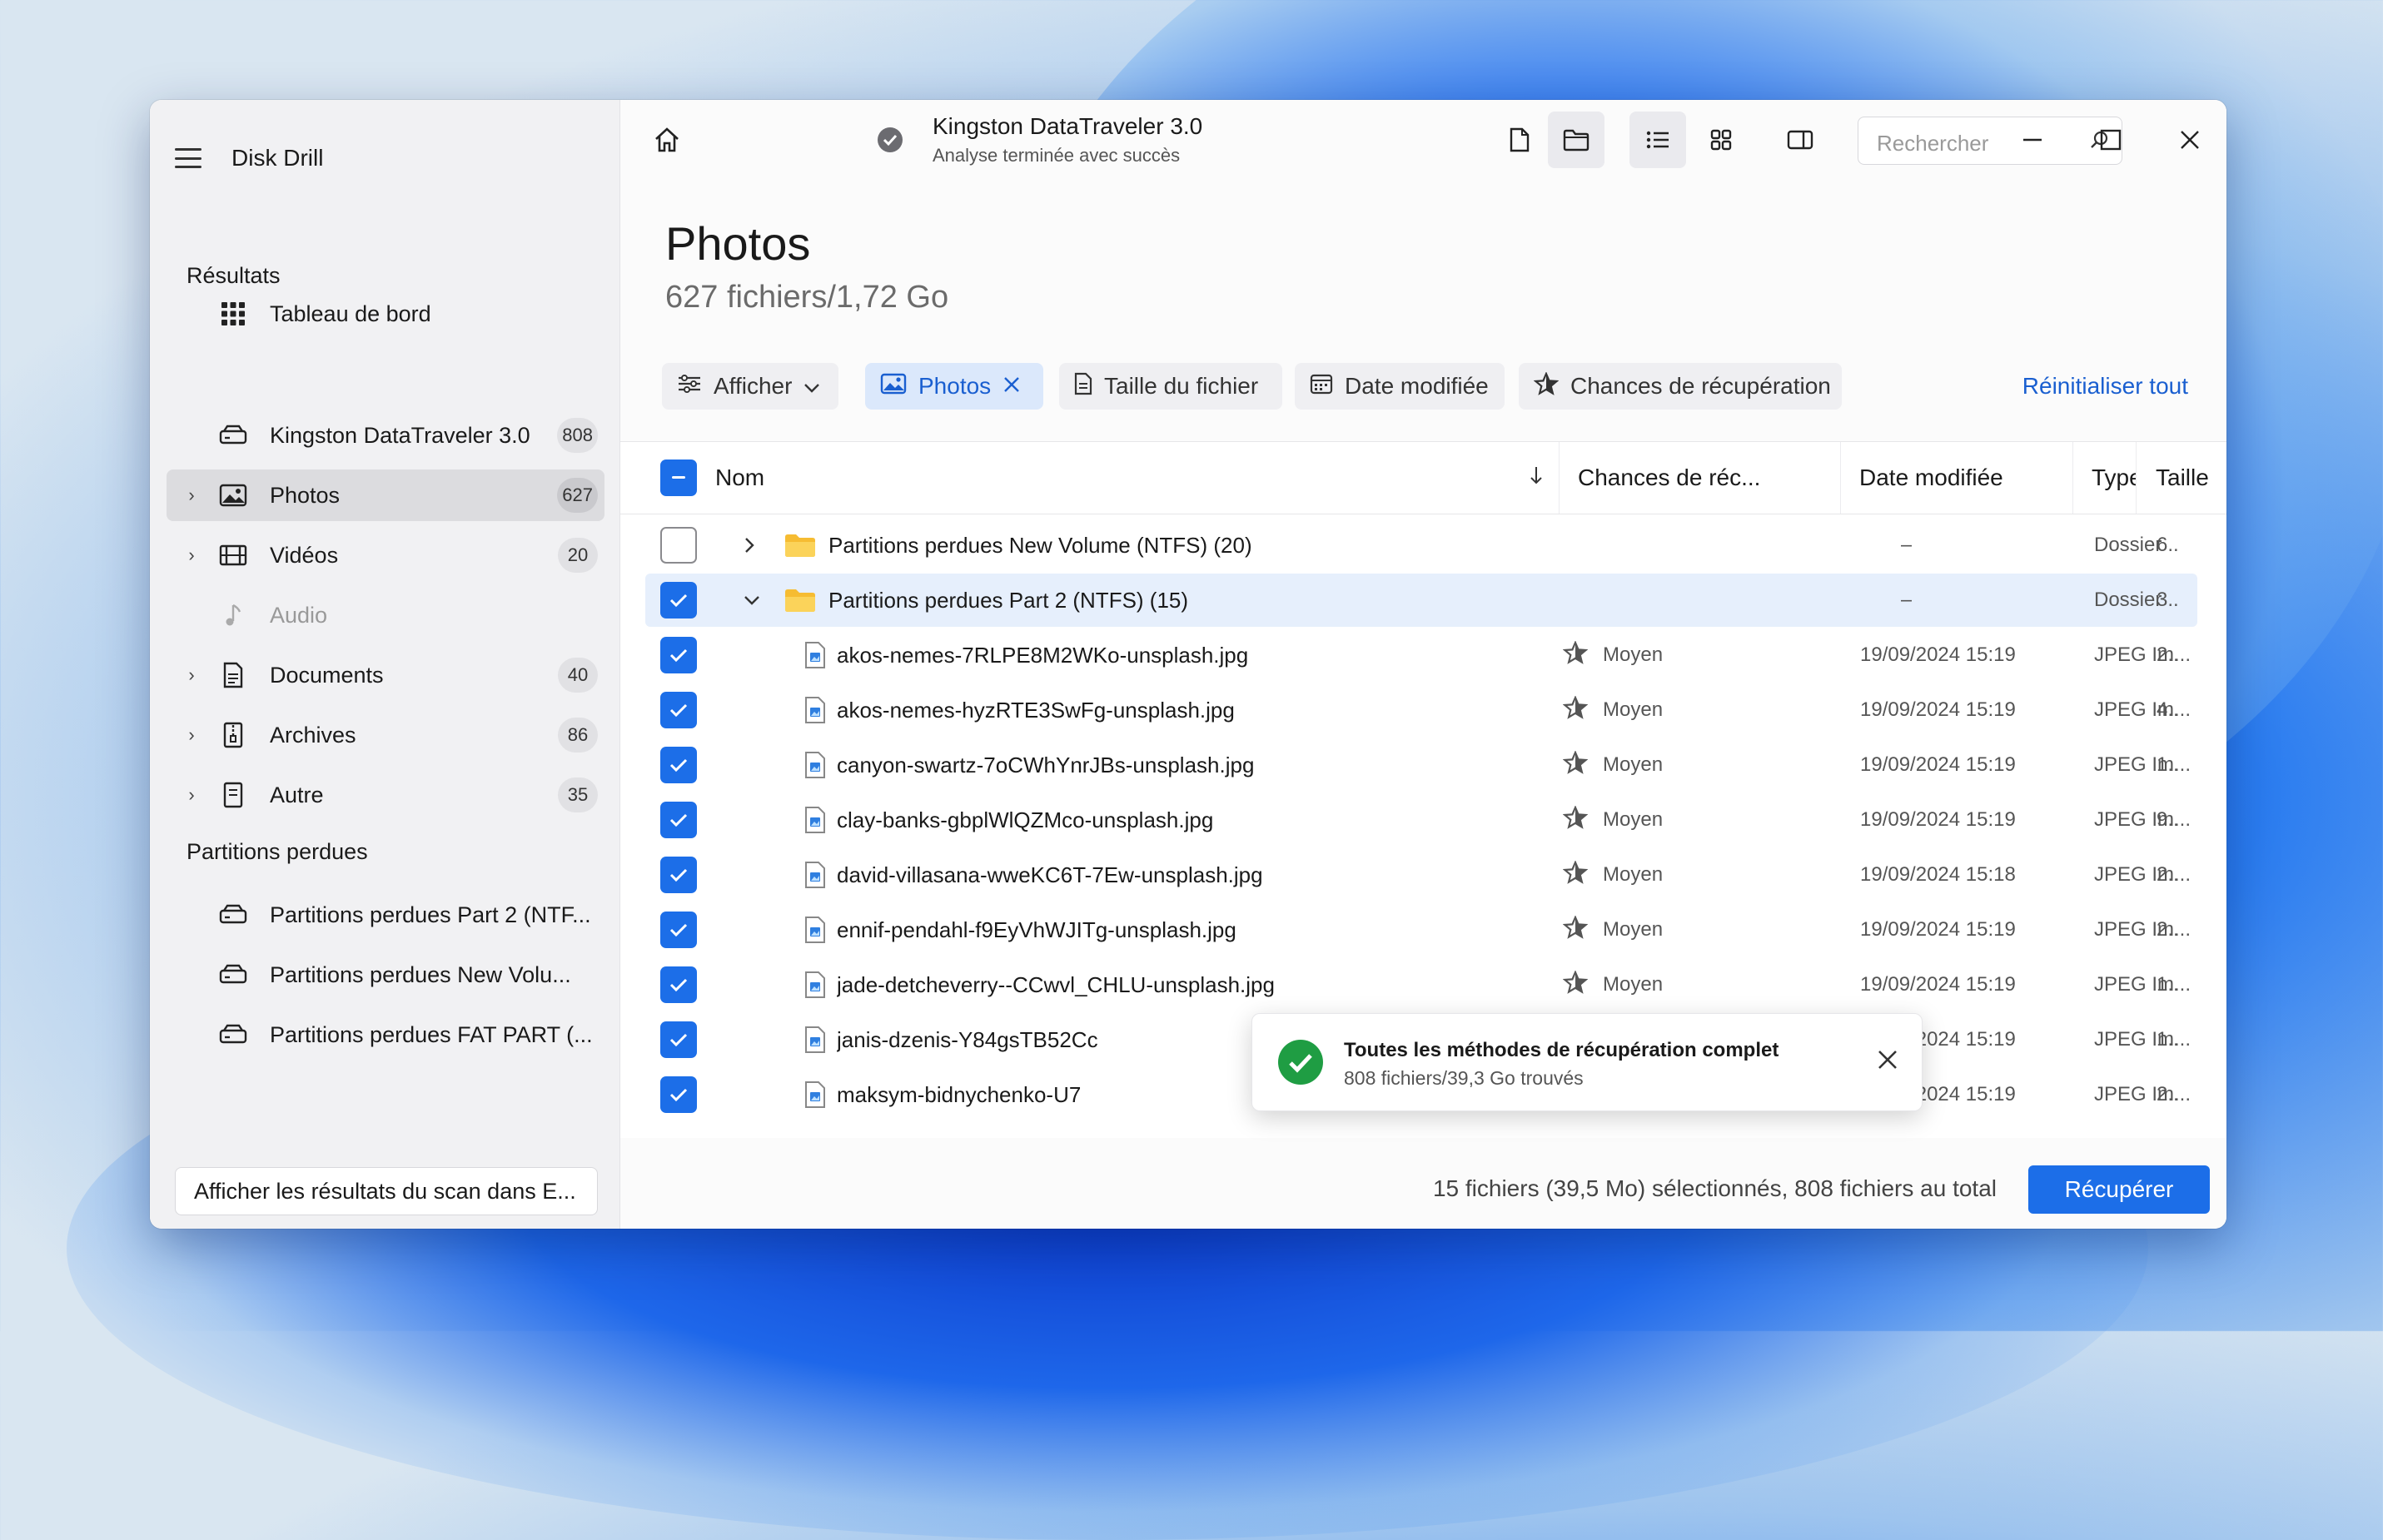 Image resolution: width=2383 pixels, height=1540 pixels. Describe the element at coordinates (740, 477) in the screenshot. I see `column-header-label: Nom` at that location.